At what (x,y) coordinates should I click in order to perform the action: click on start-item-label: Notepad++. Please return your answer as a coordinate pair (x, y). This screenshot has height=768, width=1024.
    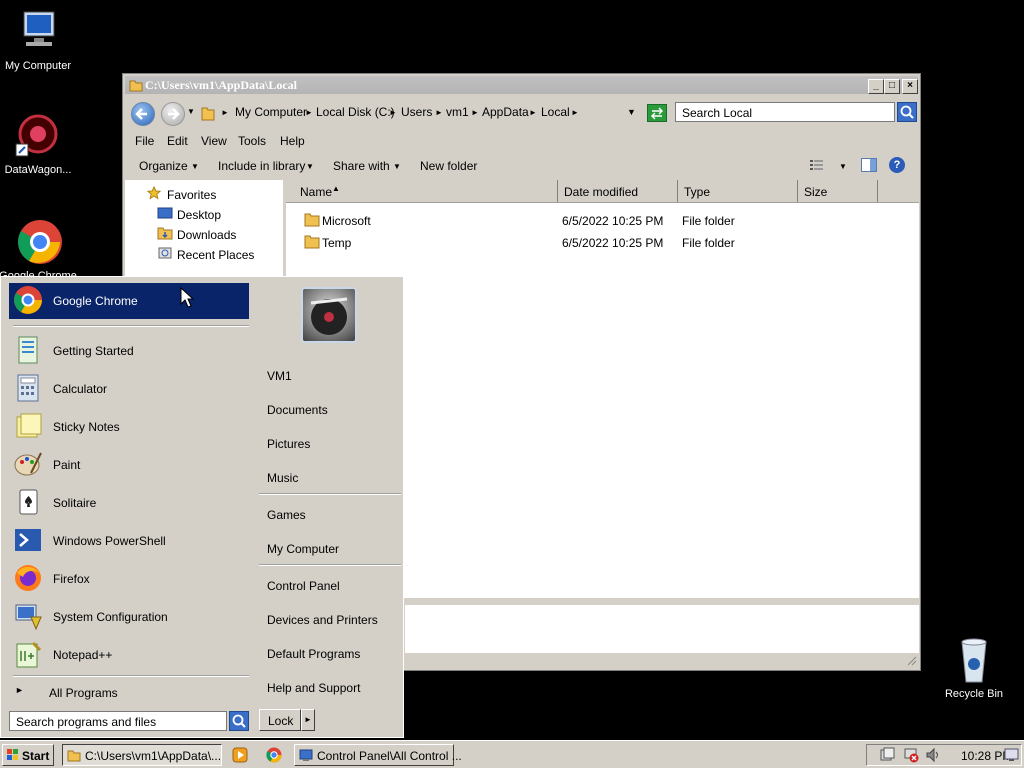
    Looking at the image, I should click on (83, 655).